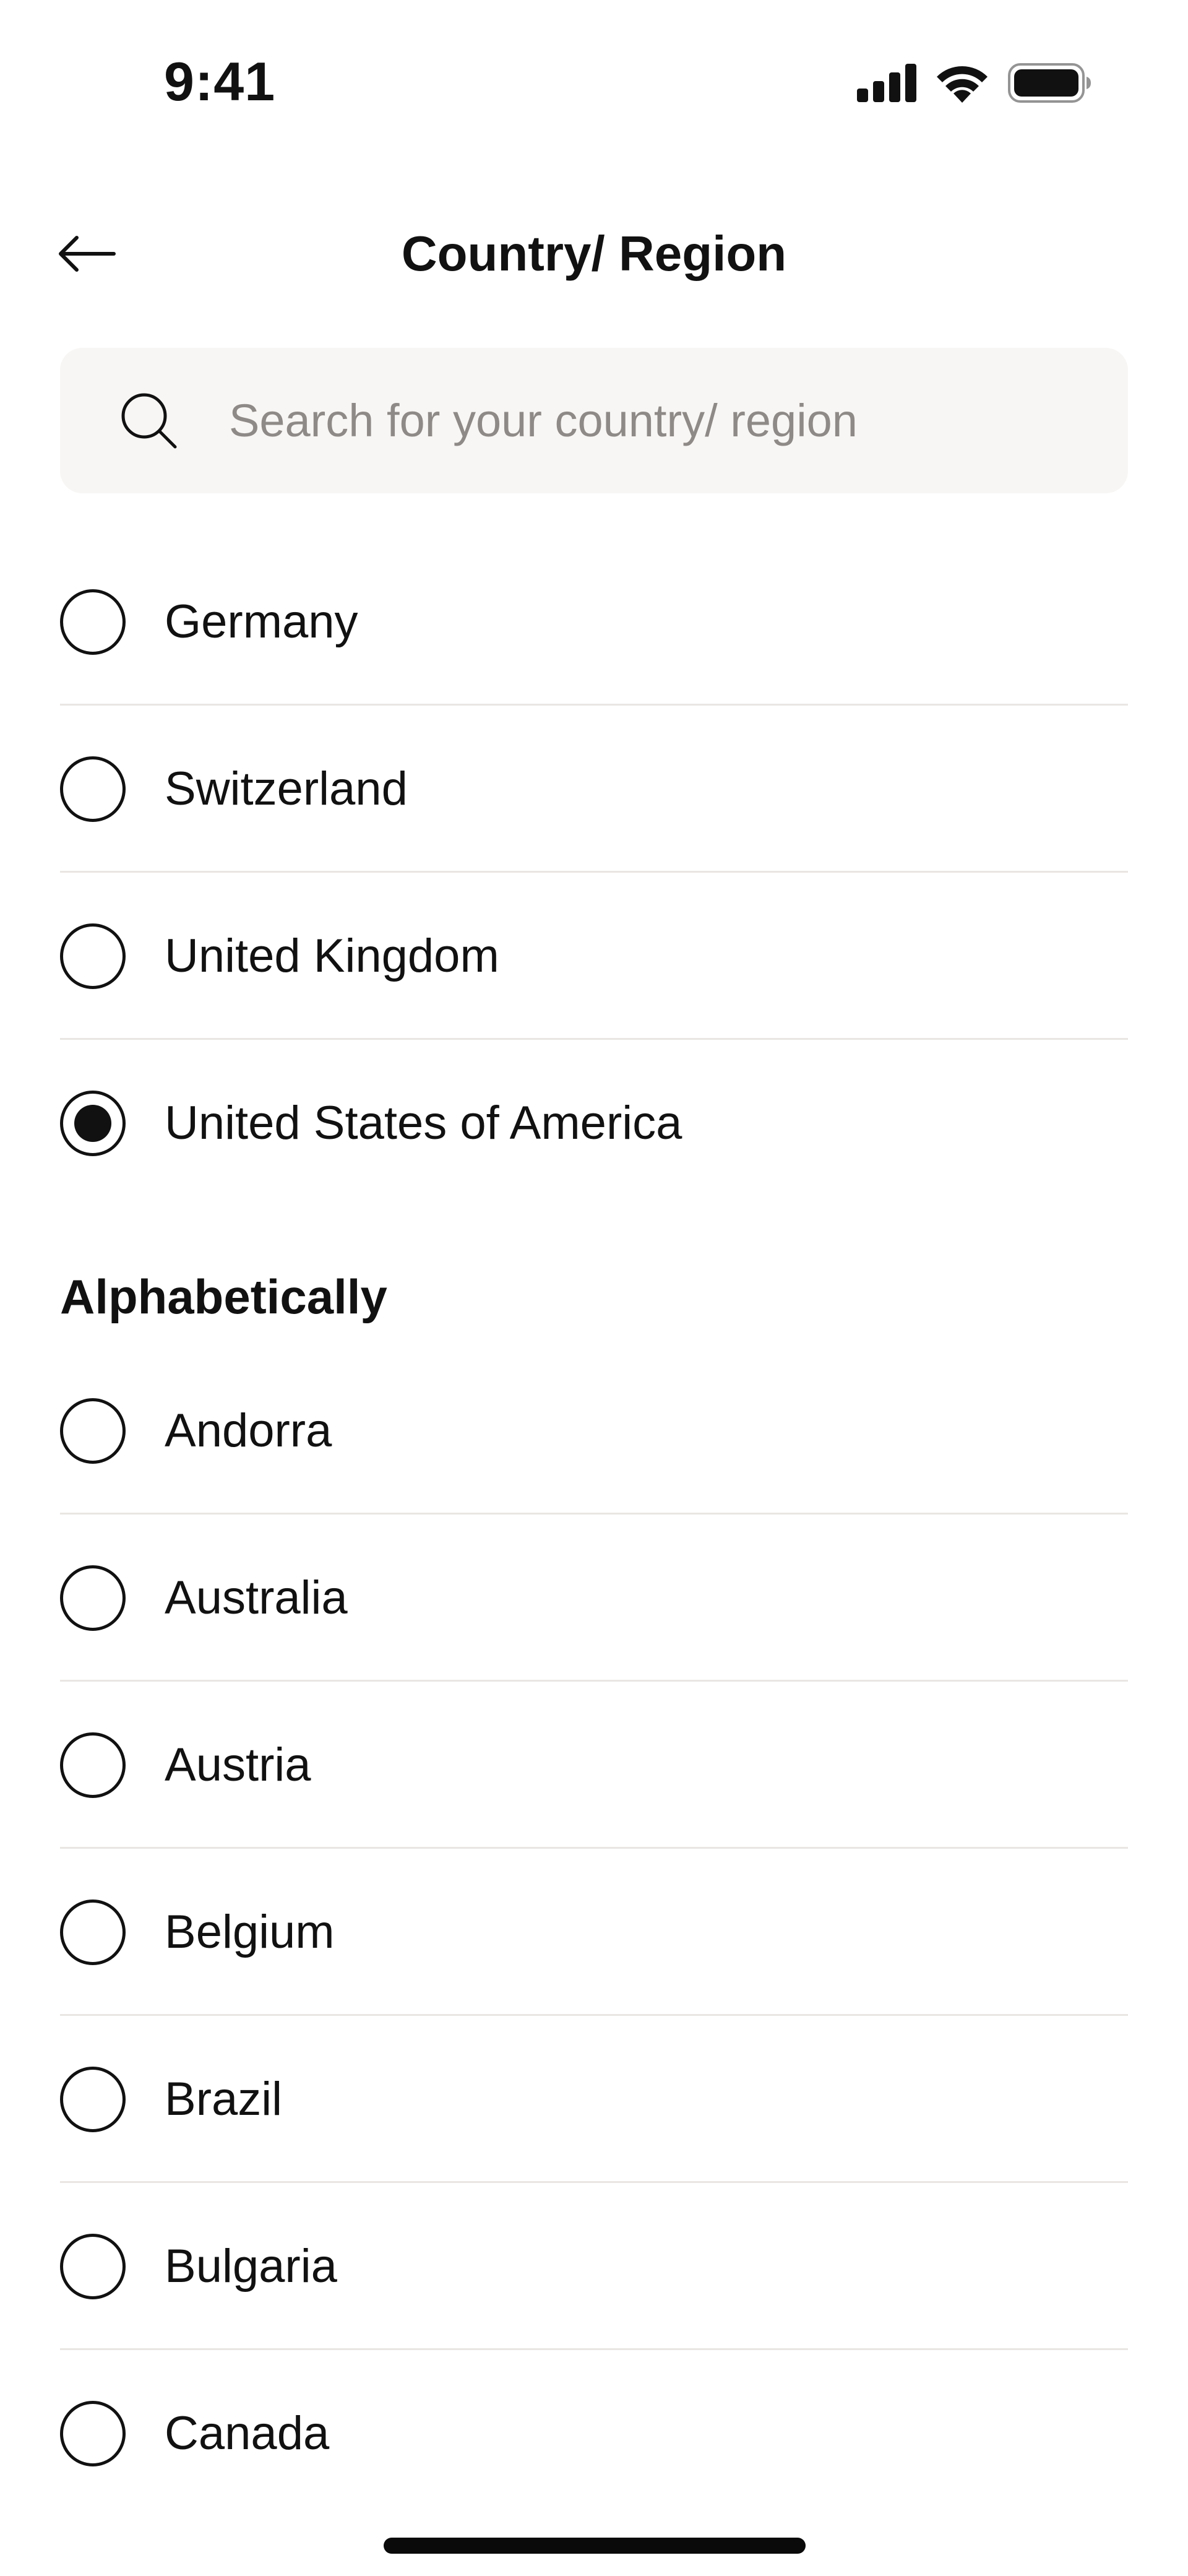 Image resolution: width=1188 pixels, height=2576 pixels. Describe the element at coordinates (261, 621) in the screenshot. I see `country-label: Germany` at that location.